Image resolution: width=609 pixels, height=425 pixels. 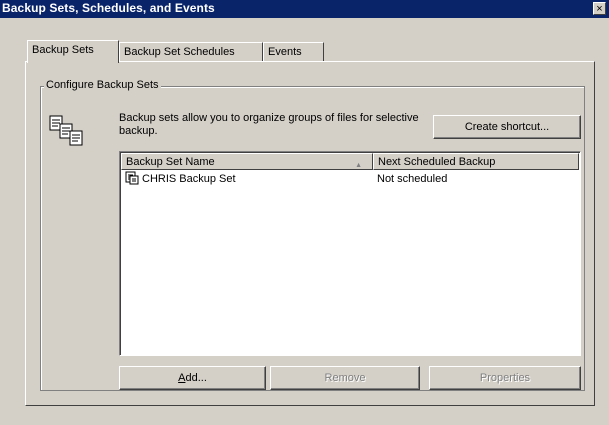 I want to click on next-scheduled-backup-value: Not scheduled, so click(x=412, y=179).